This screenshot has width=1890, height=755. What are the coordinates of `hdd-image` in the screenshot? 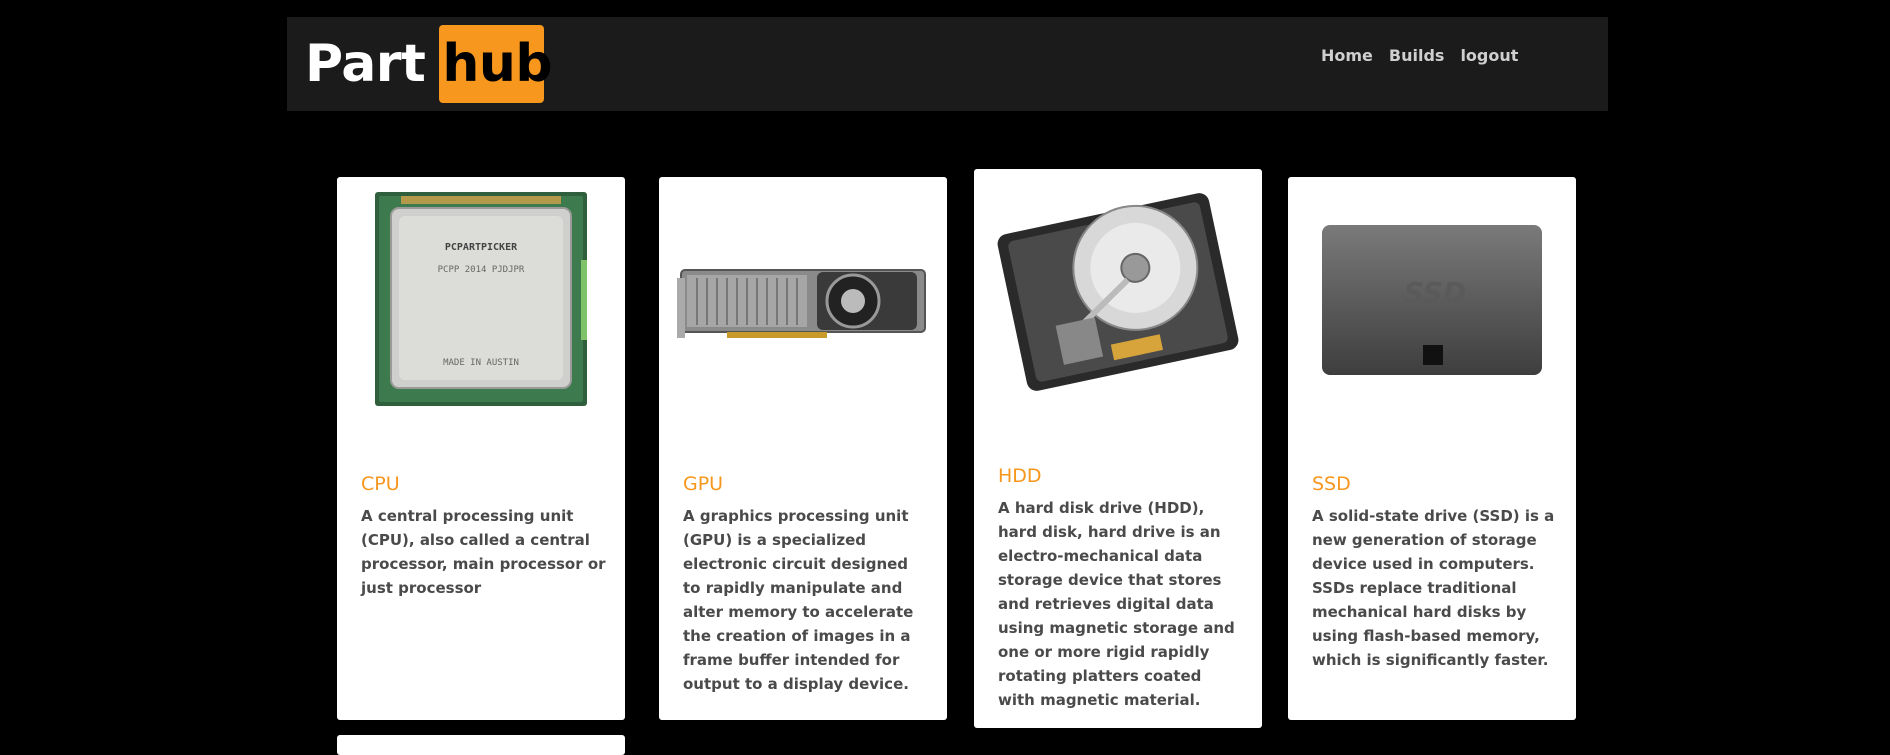 It's located at (1118, 292).